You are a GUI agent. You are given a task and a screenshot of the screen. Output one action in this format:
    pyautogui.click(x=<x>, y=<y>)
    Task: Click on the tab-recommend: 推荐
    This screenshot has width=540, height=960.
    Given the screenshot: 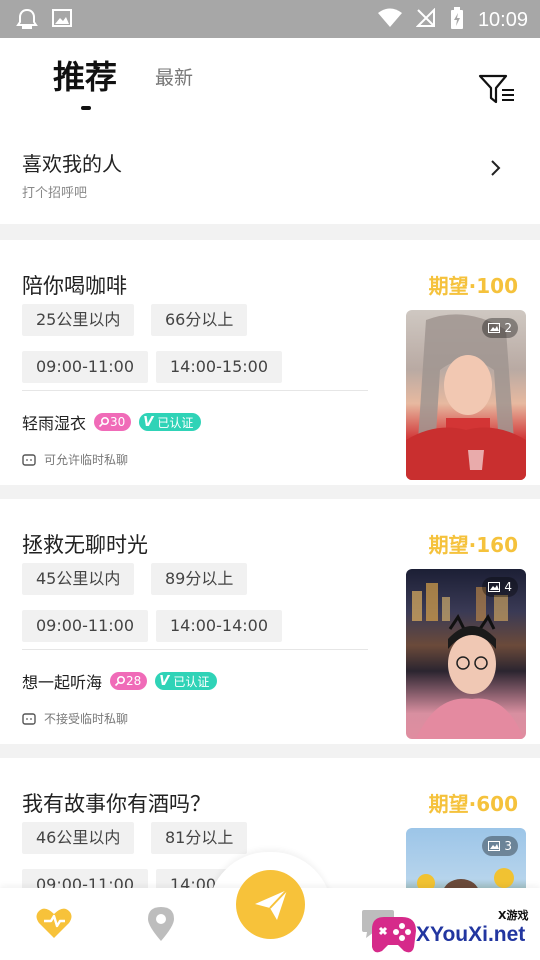 What is the action you would take?
    pyautogui.click(x=85, y=75)
    